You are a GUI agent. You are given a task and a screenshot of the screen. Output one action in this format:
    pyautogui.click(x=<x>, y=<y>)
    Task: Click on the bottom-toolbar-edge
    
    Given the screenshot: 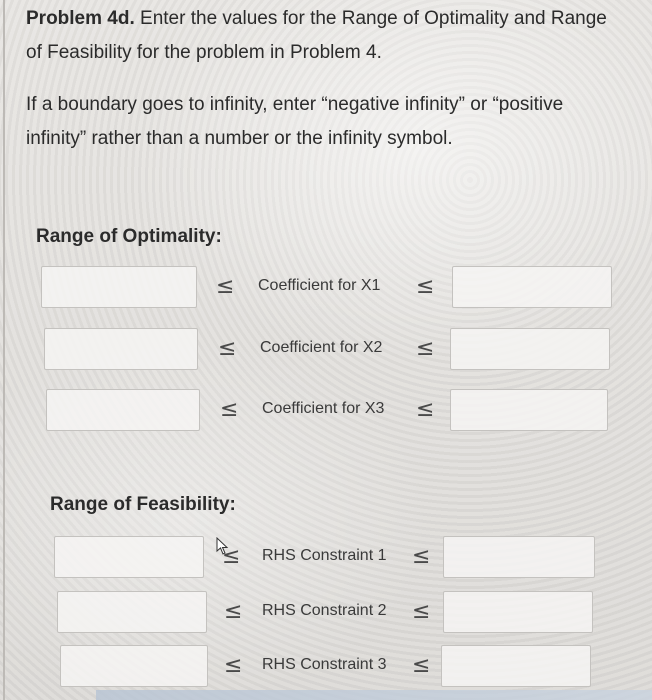 What is the action you would take?
    pyautogui.click(x=374, y=695)
    